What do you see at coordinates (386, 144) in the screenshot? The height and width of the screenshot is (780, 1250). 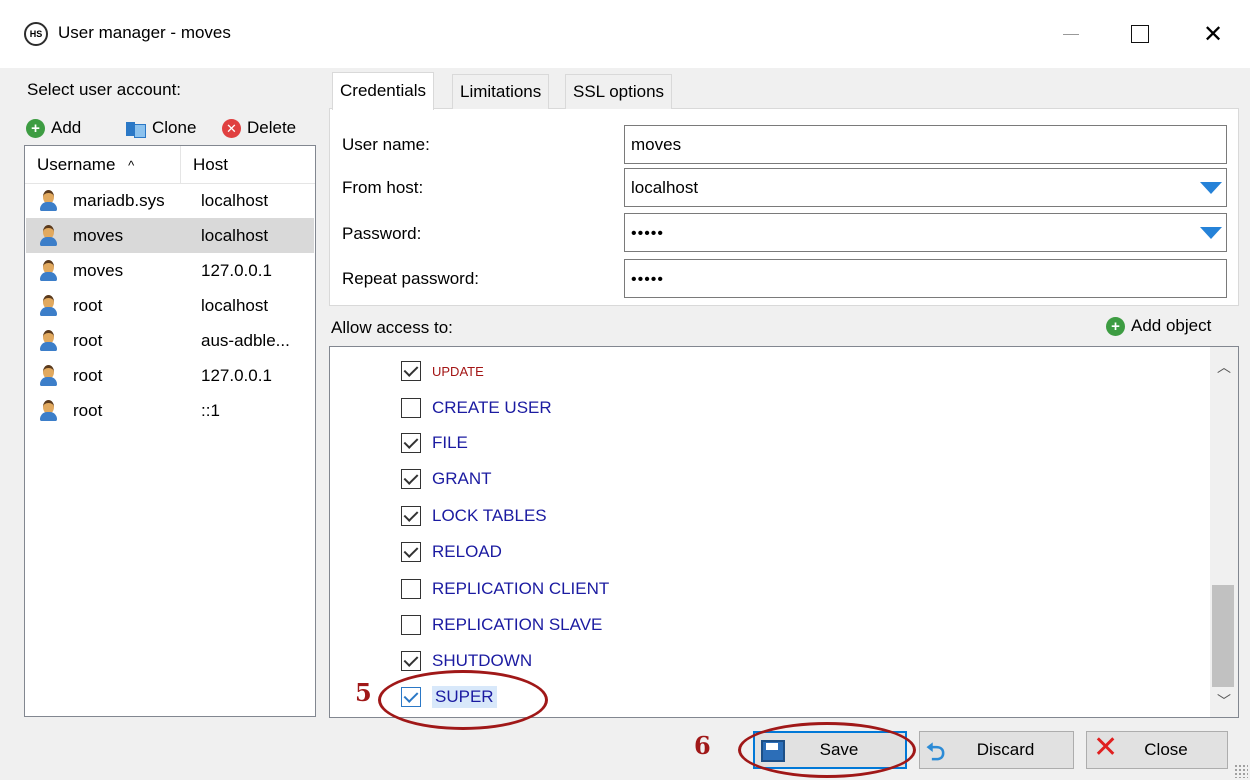 I see `user-name-label: User name:` at bounding box center [386, 144].